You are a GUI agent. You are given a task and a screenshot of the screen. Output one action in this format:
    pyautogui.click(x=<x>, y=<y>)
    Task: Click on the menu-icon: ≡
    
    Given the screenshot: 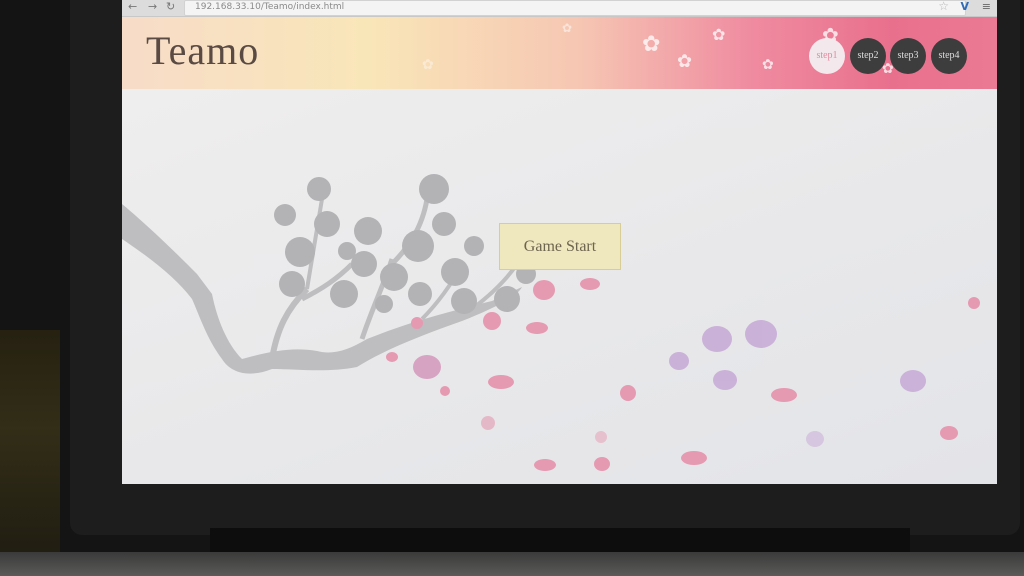 What is the action you would take?
    pyautogui.click(x=986, y=7)
    